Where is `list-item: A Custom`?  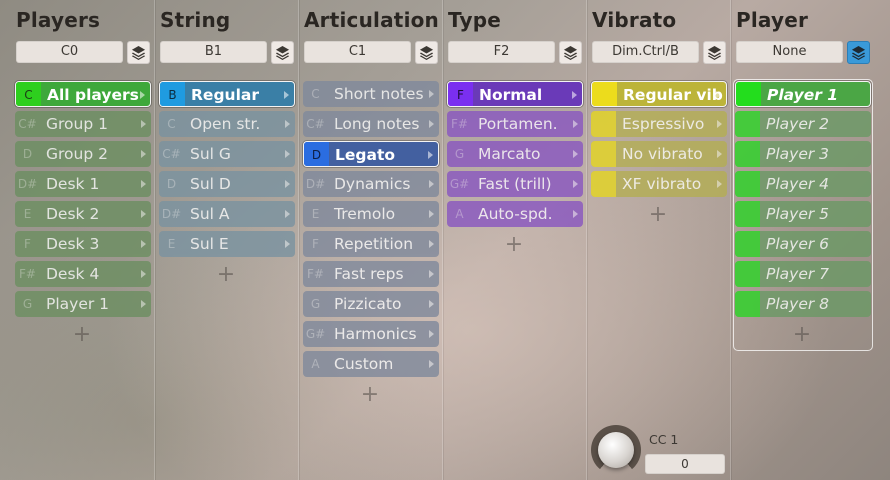 list-item: A Custom is located at coordinates (371, 364).